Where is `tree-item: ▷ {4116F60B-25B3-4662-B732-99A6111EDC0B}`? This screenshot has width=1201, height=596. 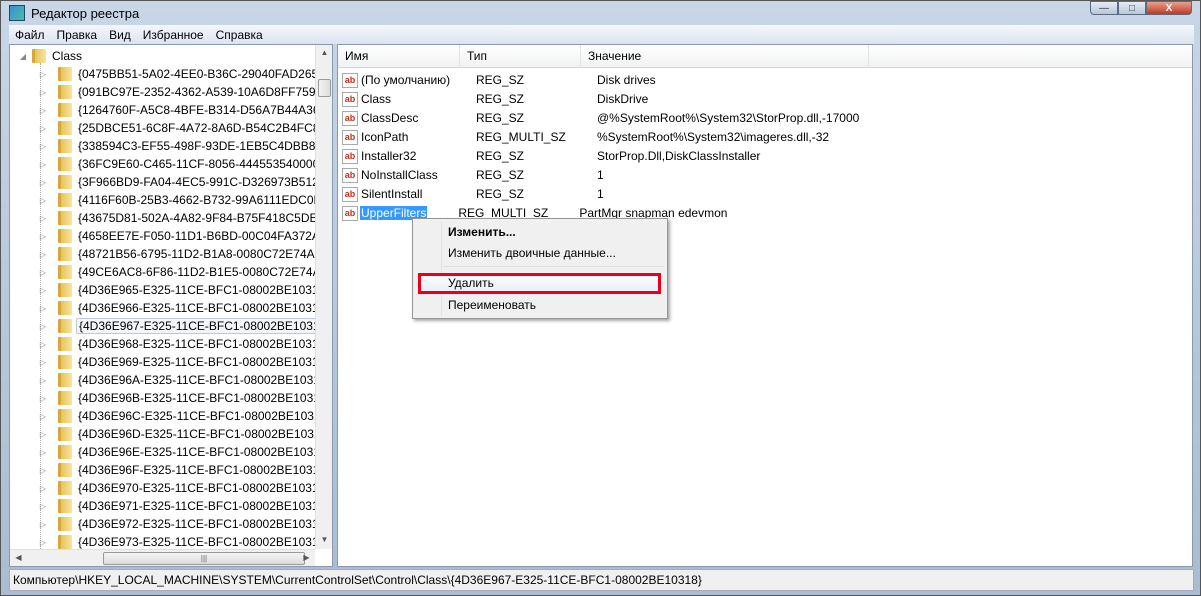
tree-item: ▷ {4116F60B-25B3-4662-B732-99A6111EDC0B} is located at coordinates (183, 200).